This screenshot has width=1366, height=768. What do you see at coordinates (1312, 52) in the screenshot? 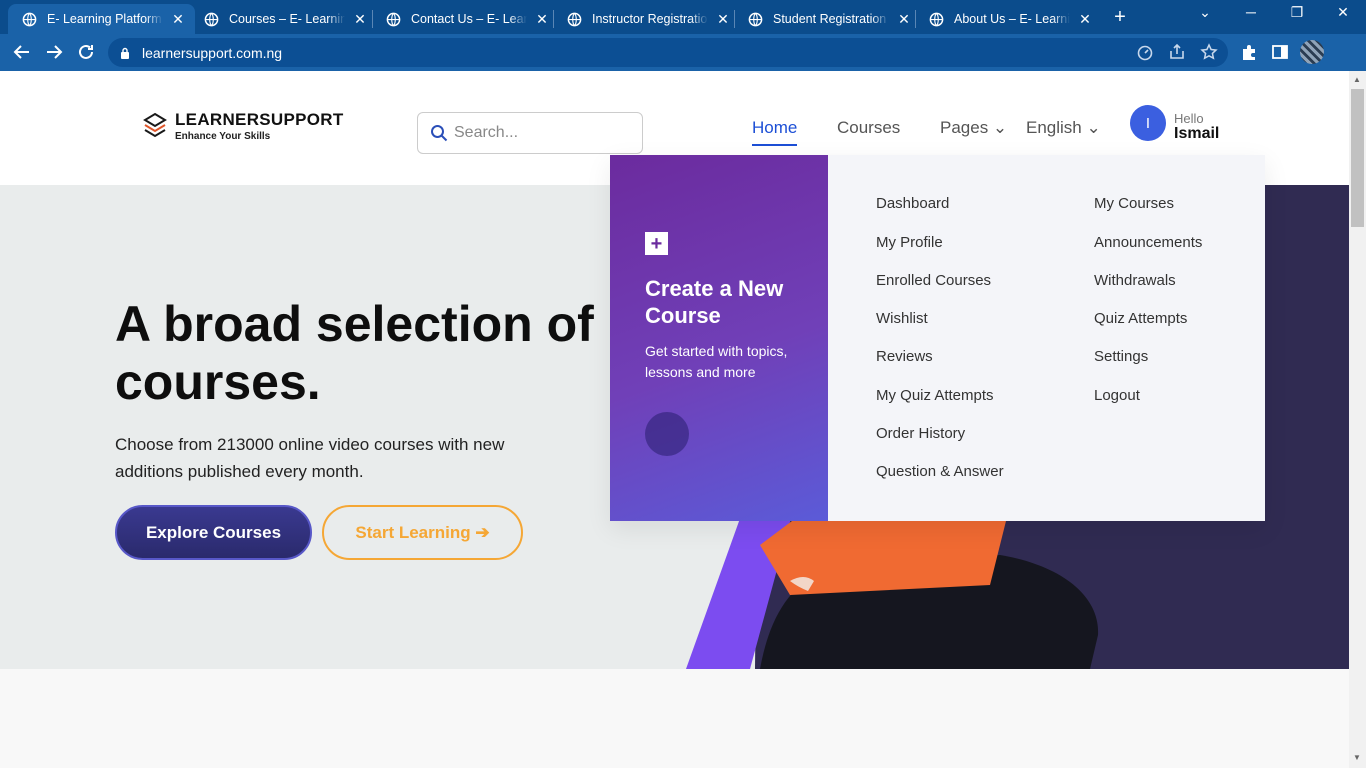
I see `profile-avatar` at bounding box center [1312, 52].